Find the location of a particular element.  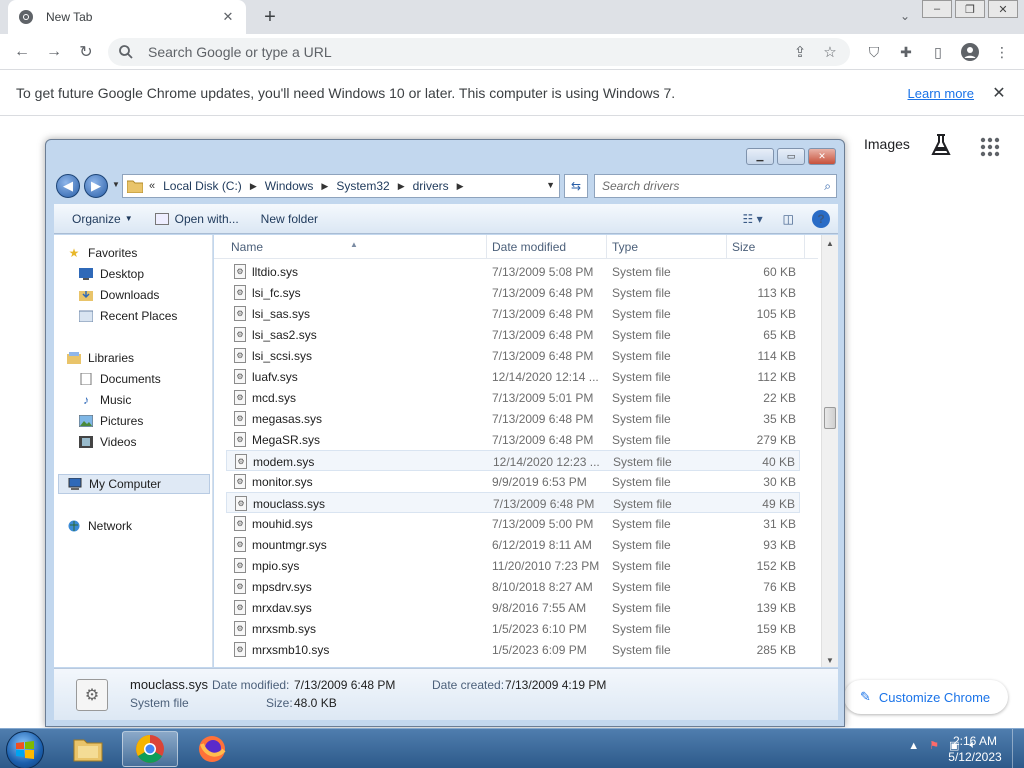

magnifier-icon: ⌕ is located at coordinates (827, 186).